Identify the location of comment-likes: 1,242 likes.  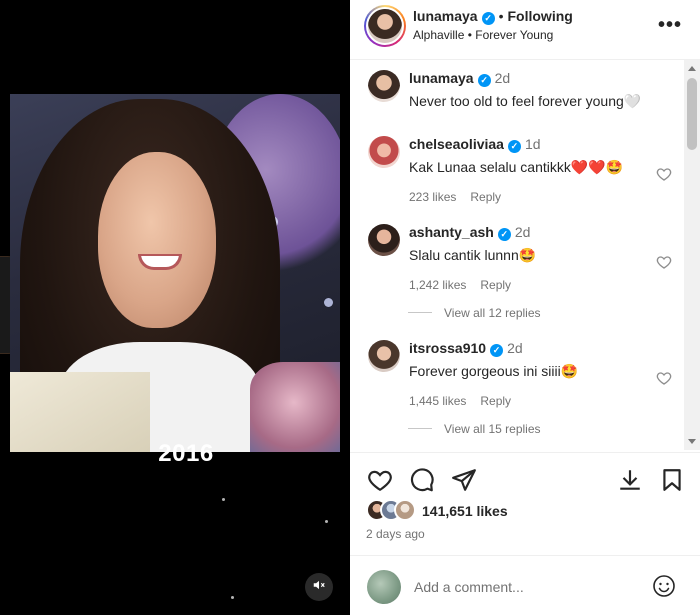
(437, 285).